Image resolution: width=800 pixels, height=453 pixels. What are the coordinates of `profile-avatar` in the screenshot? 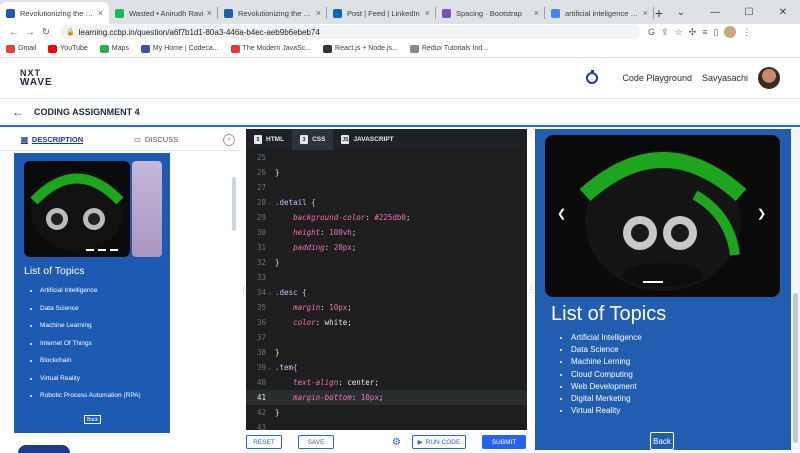 It's located at (730, 32).